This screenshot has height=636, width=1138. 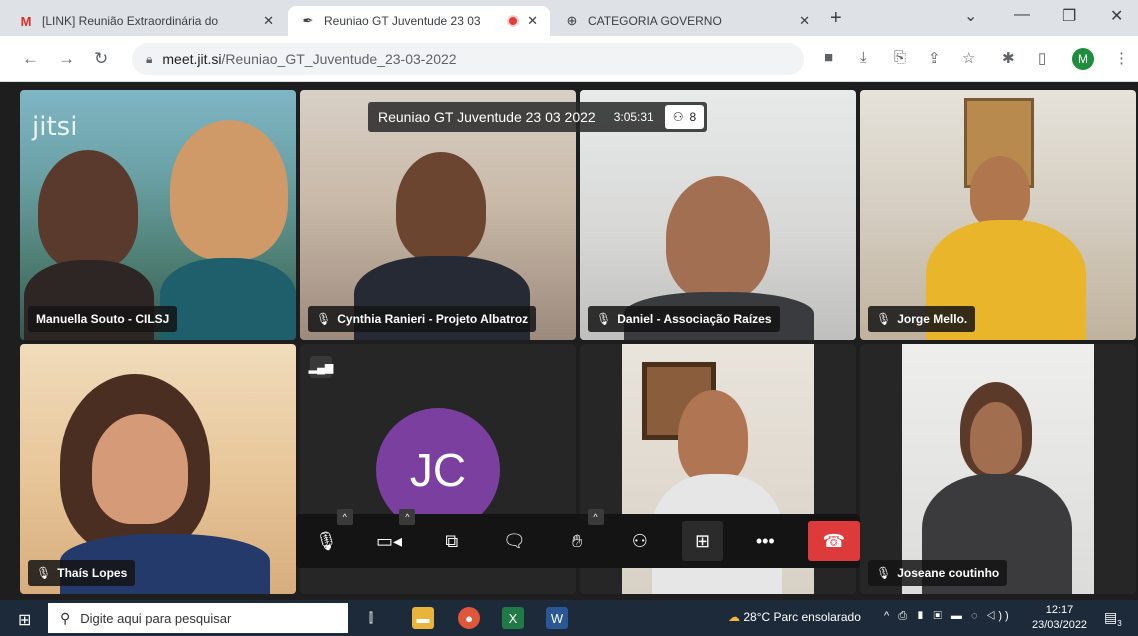 I want to click on tile-view-button: ⊞, so click(x=702, y=541).